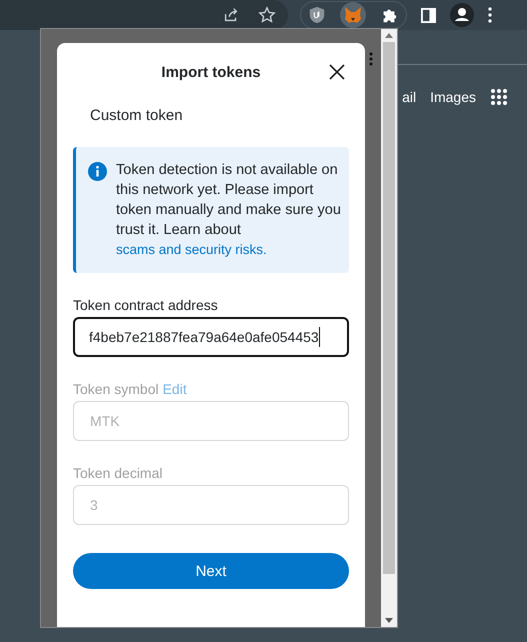 Image resolution: width=527 pixels, height=642 pixels. I want to click on info-message: Token detection is not available on this network yet. Please import token manually and make sure you trust it. Learn about scams and security risks., so click(228, 210).